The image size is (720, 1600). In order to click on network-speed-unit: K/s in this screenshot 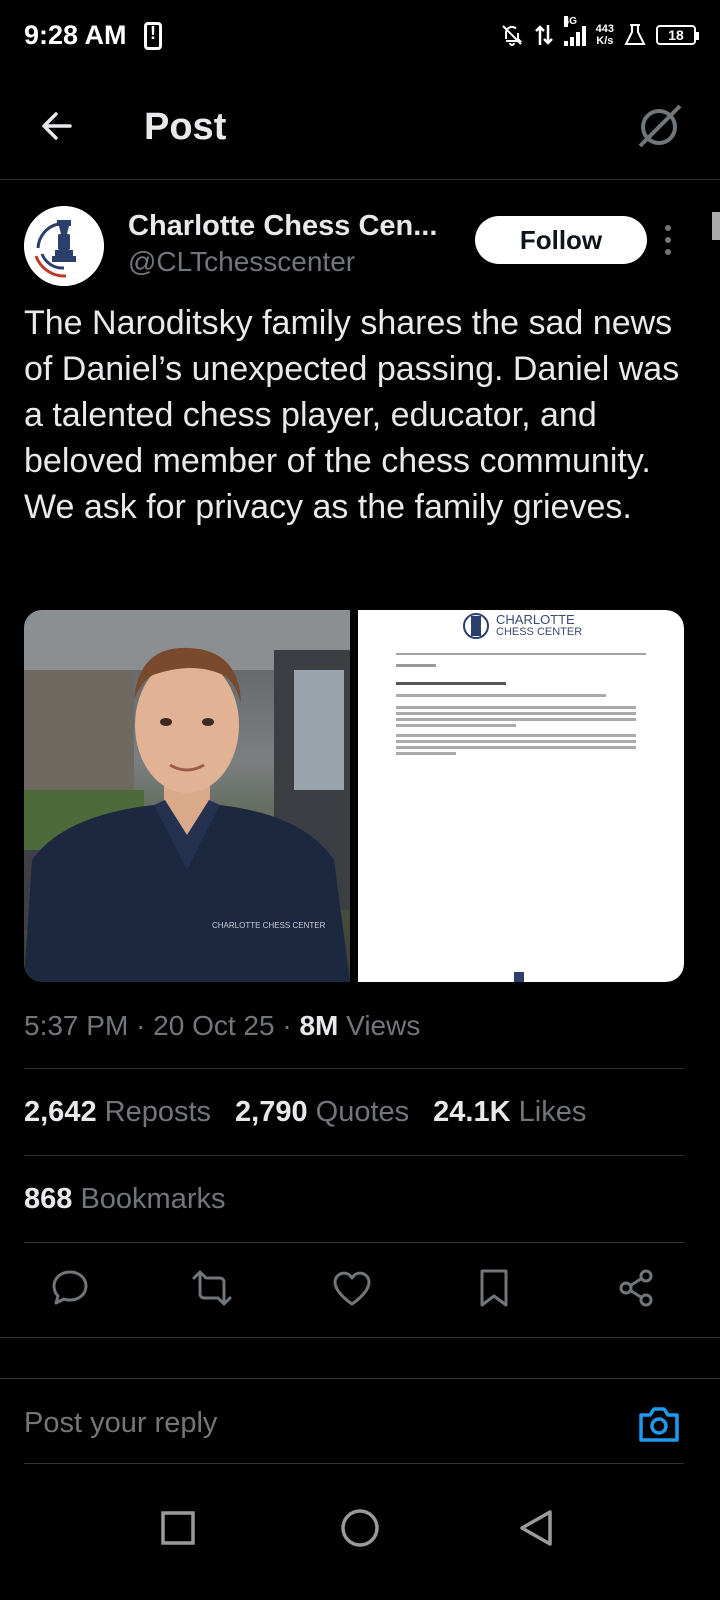, I will do `click(605, 41)`.